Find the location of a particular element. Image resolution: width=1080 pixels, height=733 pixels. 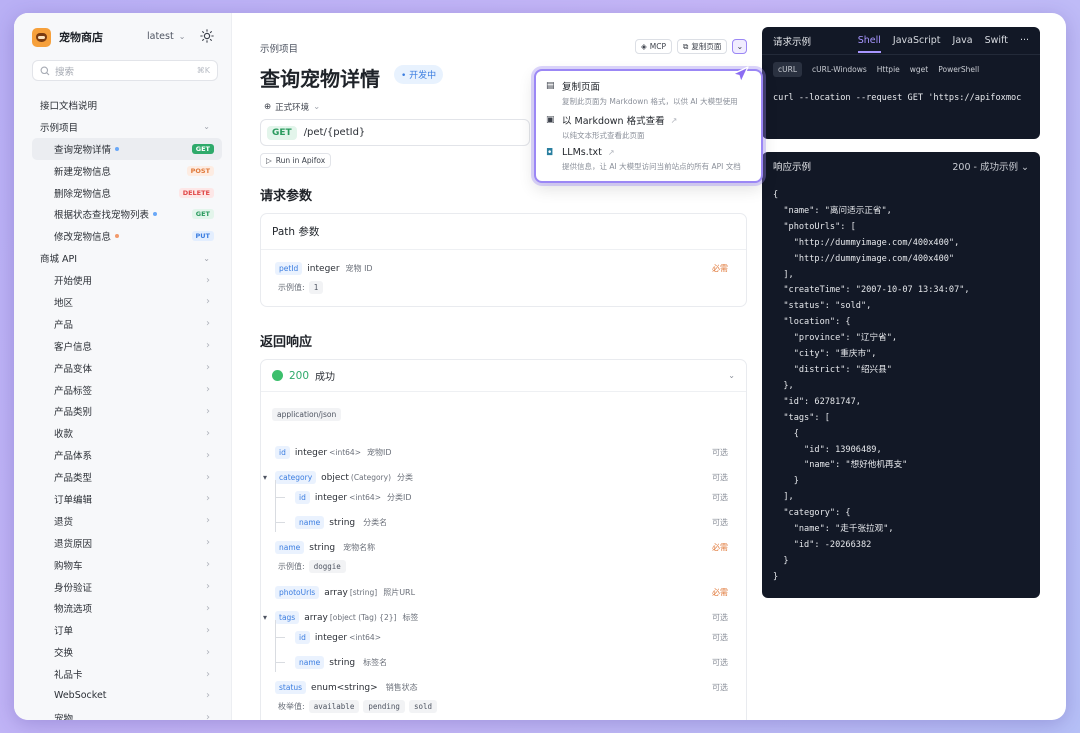

sidebar-item: 产品类别 › is located at coordinates (127, 411).